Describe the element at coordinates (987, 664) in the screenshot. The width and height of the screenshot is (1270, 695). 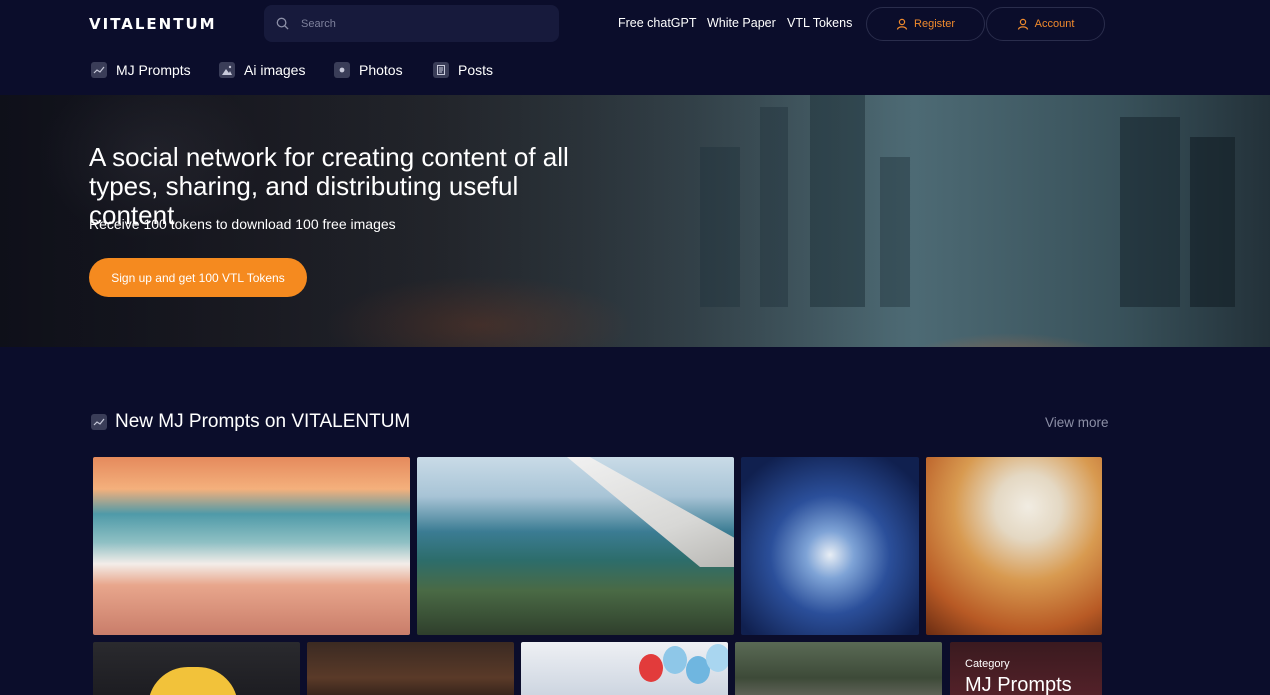
I see `promo-eyebrow: Category` at that location.